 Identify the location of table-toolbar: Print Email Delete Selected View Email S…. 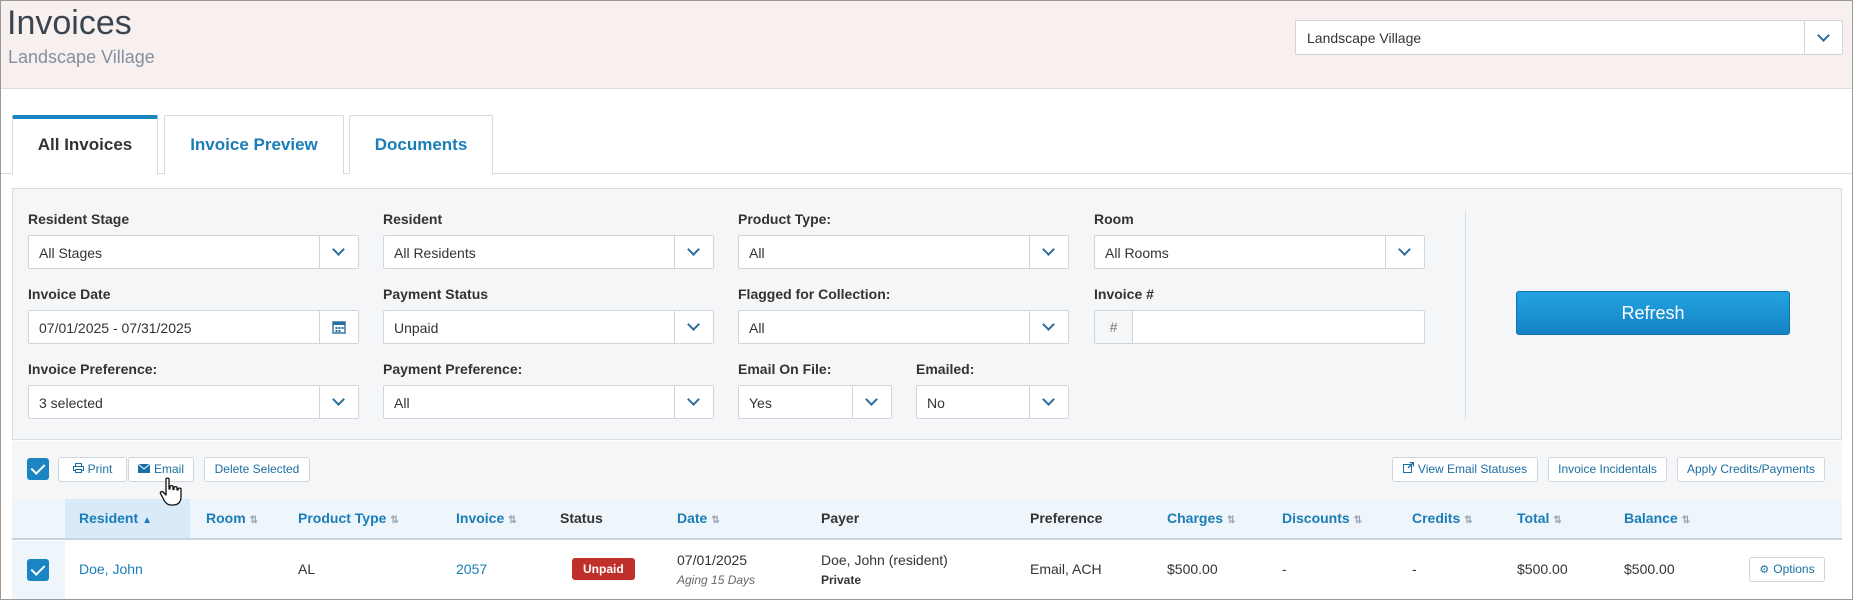
(927, 470).